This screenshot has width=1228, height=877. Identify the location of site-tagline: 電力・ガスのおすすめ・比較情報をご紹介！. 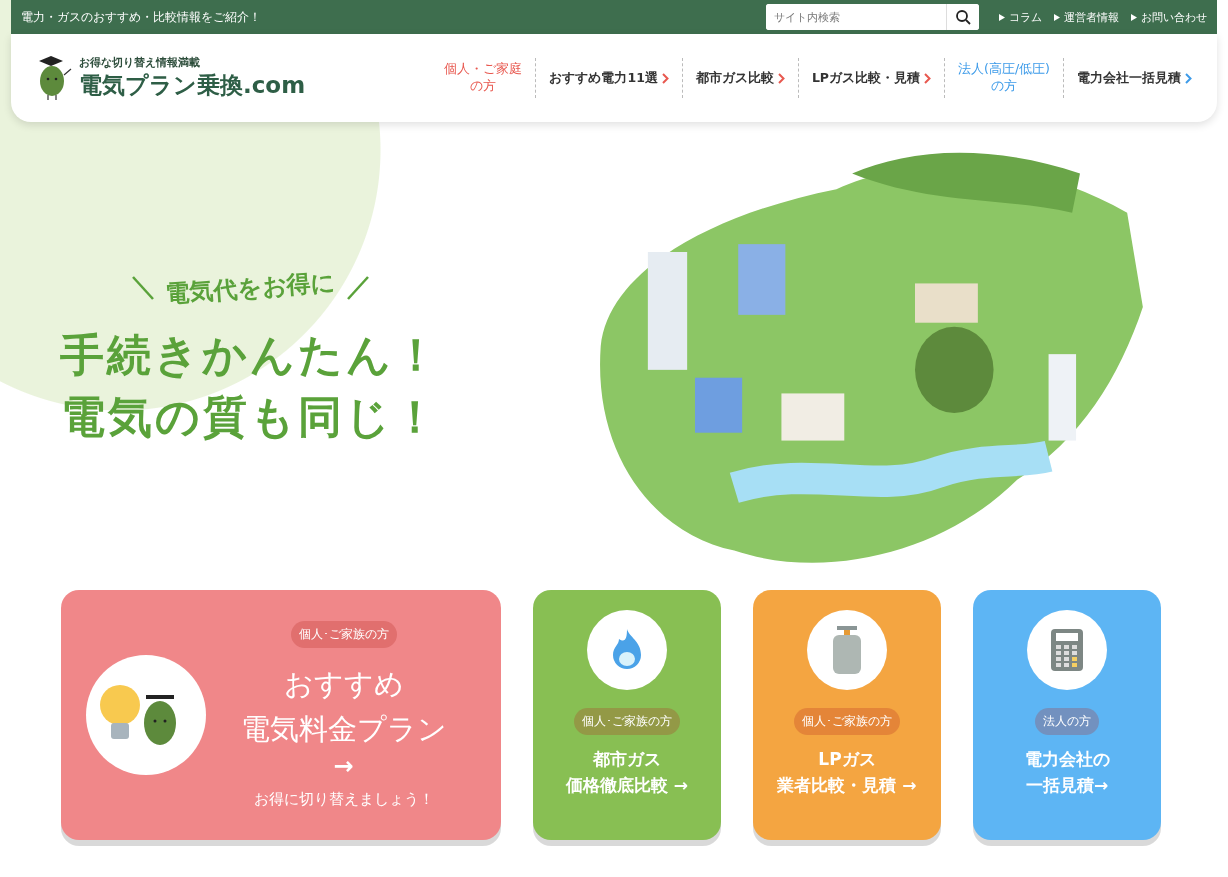
(141, 17).